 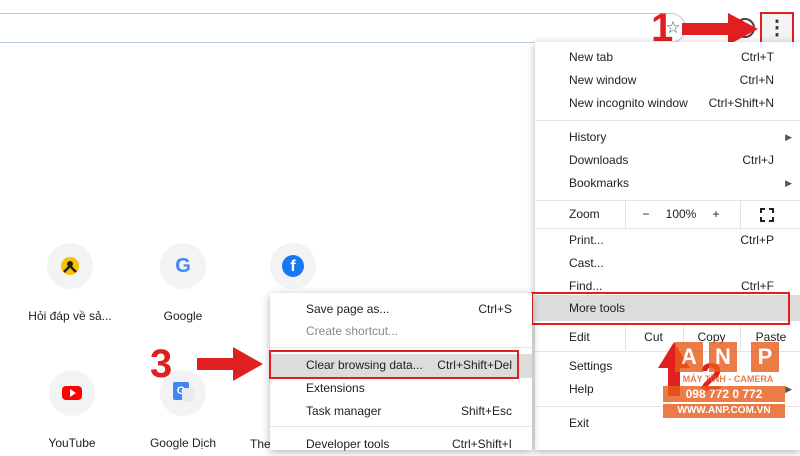 I want to click on zoom-label: Zoom, so click(x=584, y=214).